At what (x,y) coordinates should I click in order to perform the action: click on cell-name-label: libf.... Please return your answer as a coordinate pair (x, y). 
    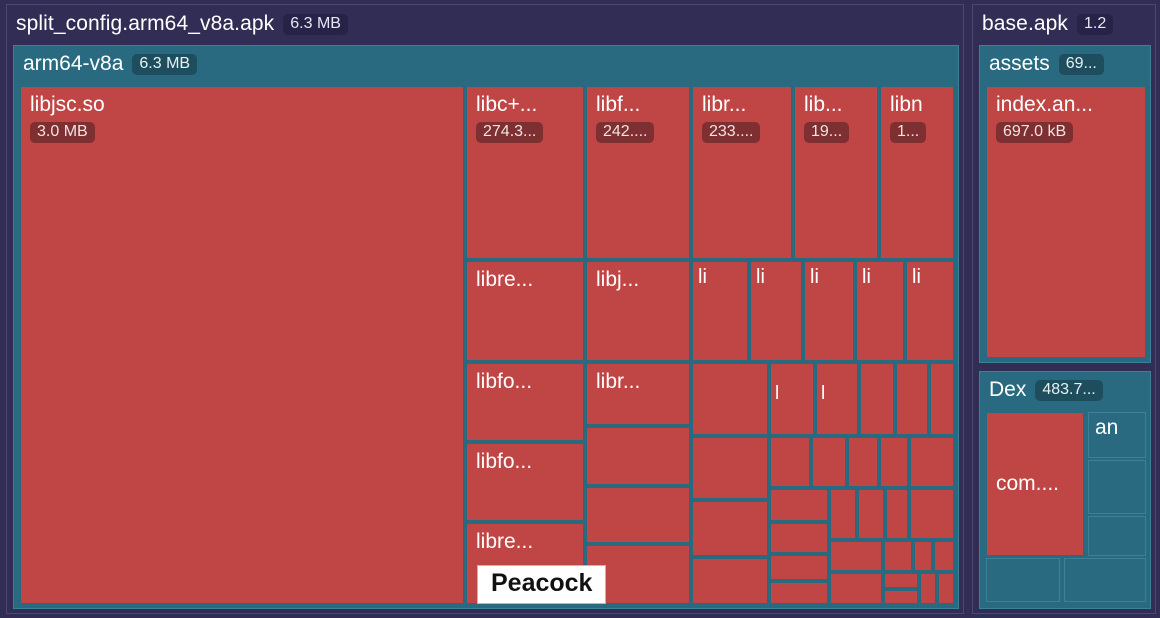
    Looking at the image, I should click on (618, 104).